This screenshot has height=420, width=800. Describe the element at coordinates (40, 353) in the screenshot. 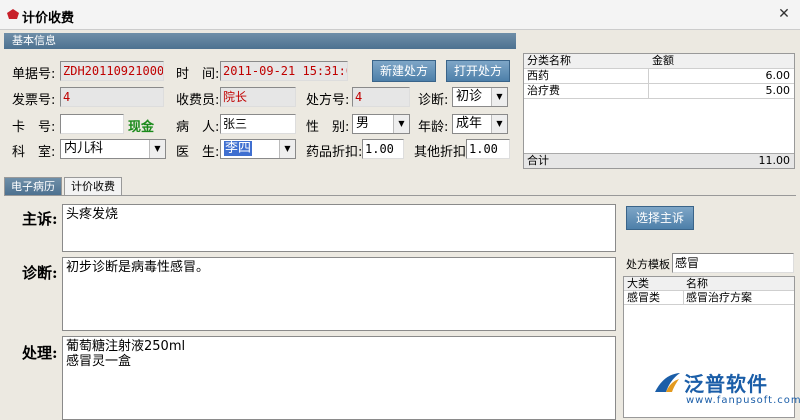

I see `treatment-label: 处理:` at that location.